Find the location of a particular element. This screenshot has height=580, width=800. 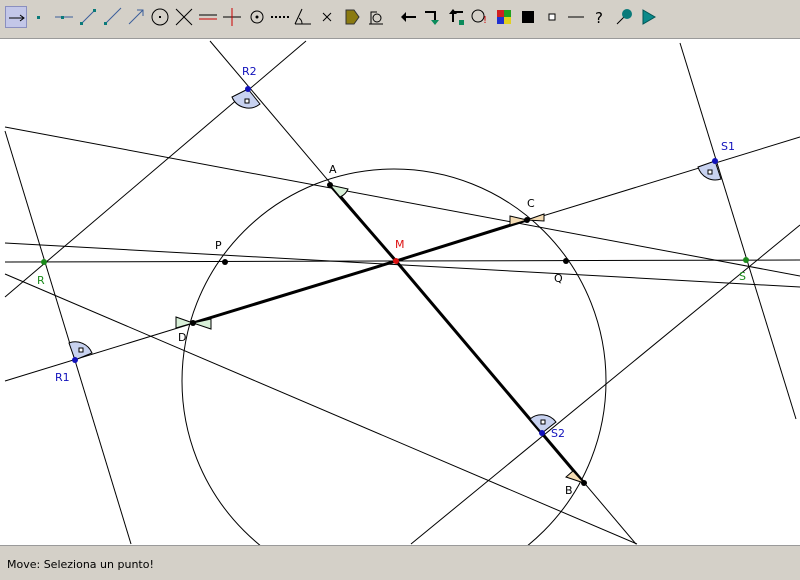

pin-icon is located at coordinates (624, 17).